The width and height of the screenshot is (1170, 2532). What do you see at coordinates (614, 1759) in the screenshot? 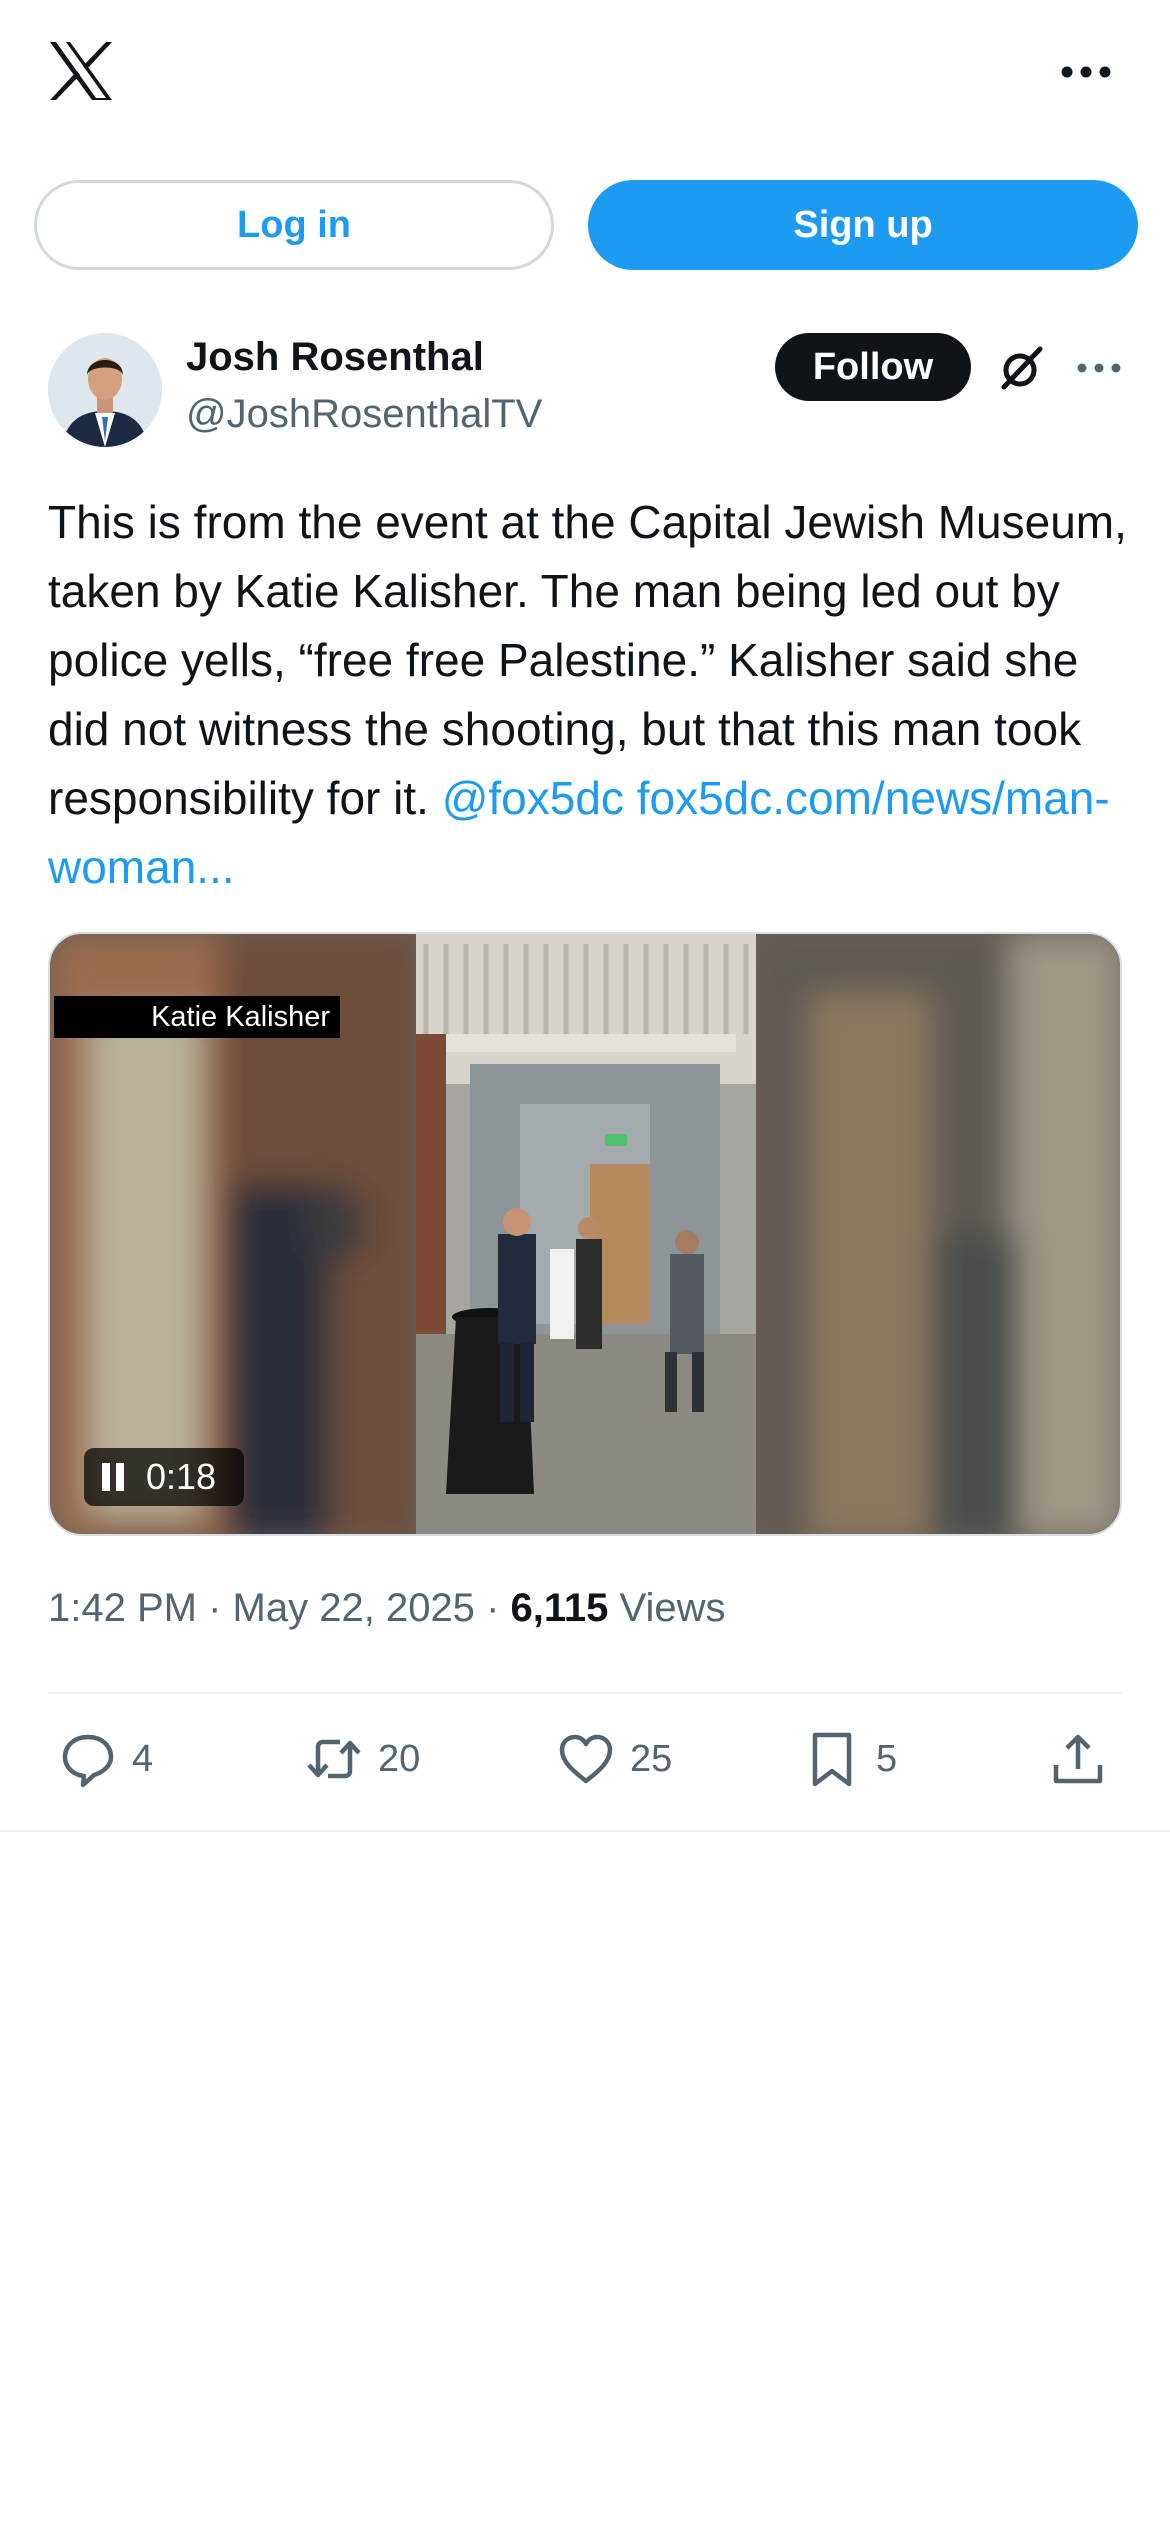
I see `like-button: 25` at bounding box center [614, 1759].